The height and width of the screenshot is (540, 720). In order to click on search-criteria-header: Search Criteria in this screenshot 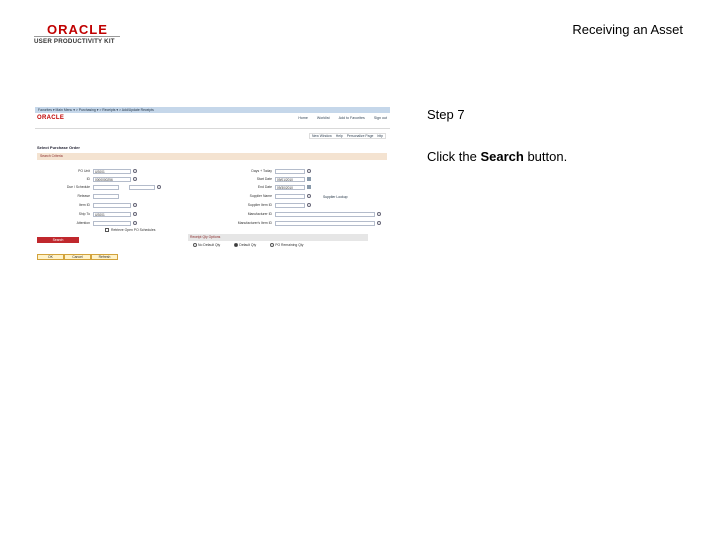, I will do `click(212, 156)`.